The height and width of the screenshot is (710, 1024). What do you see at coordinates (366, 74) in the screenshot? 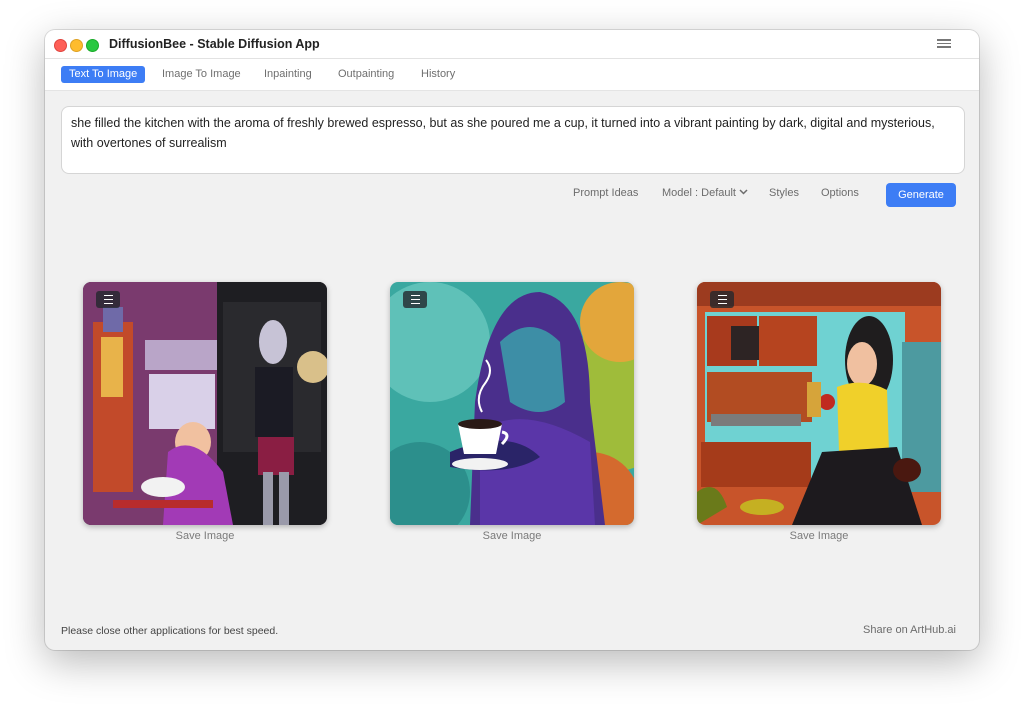
I see `tab-outpainting: Outpainting` at bounding box center [366, 74].